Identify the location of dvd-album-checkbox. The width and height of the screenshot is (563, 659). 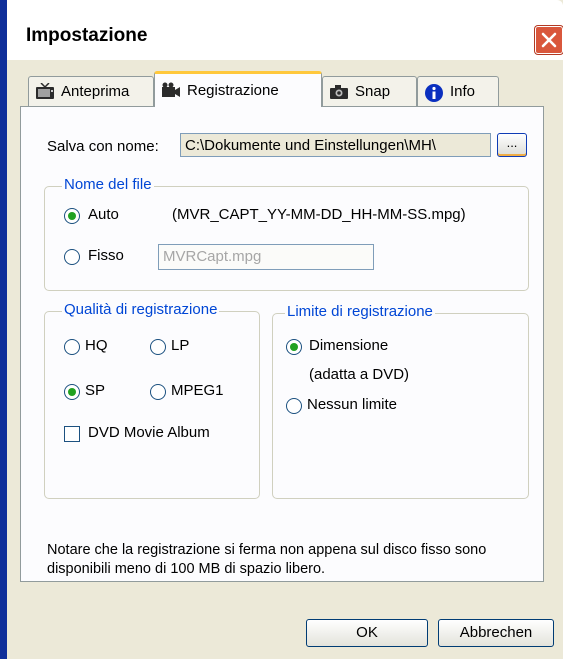
(72, 434).